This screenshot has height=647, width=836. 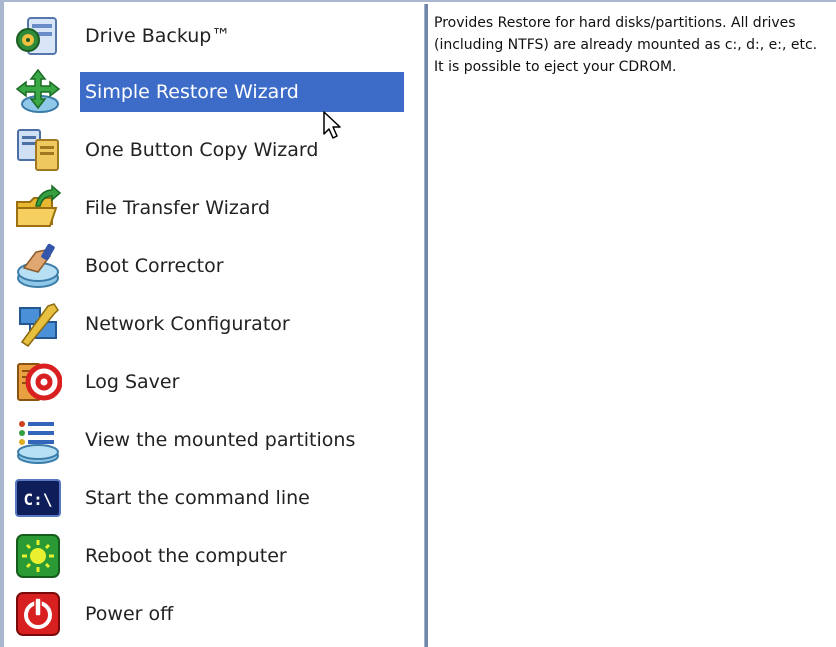 What do you see at coordinates (129, 614) in the screenshot?
I see `menu-item-label: Power off` at bounding box center [129, 614].